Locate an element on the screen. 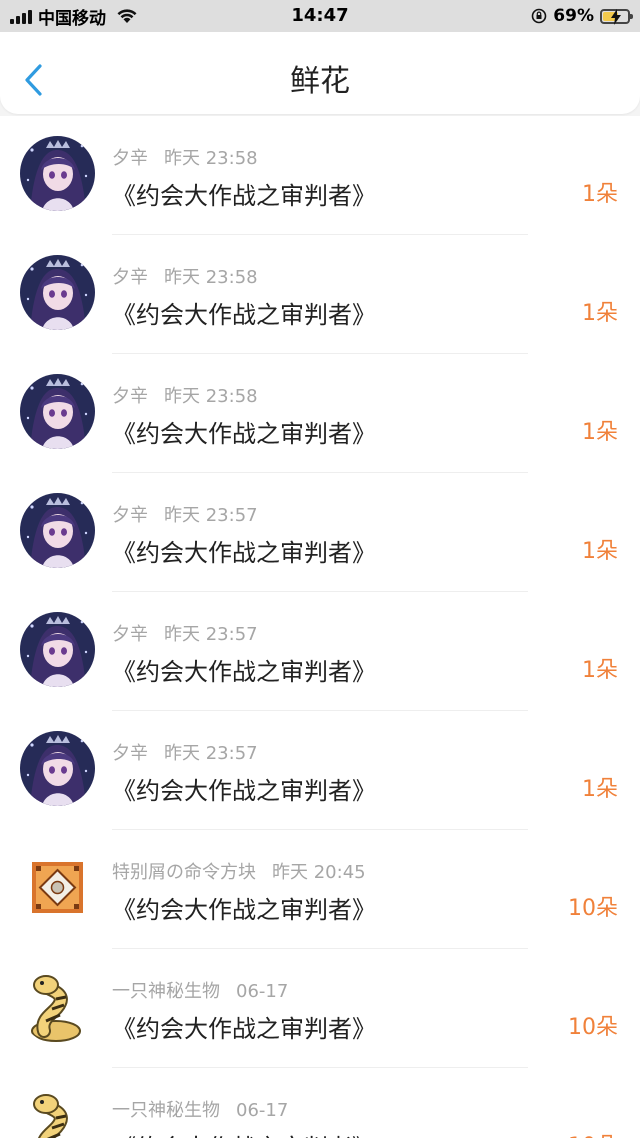 The image size is (640, 1138). charging-bolt-icon is located at coordinates (616, 16).